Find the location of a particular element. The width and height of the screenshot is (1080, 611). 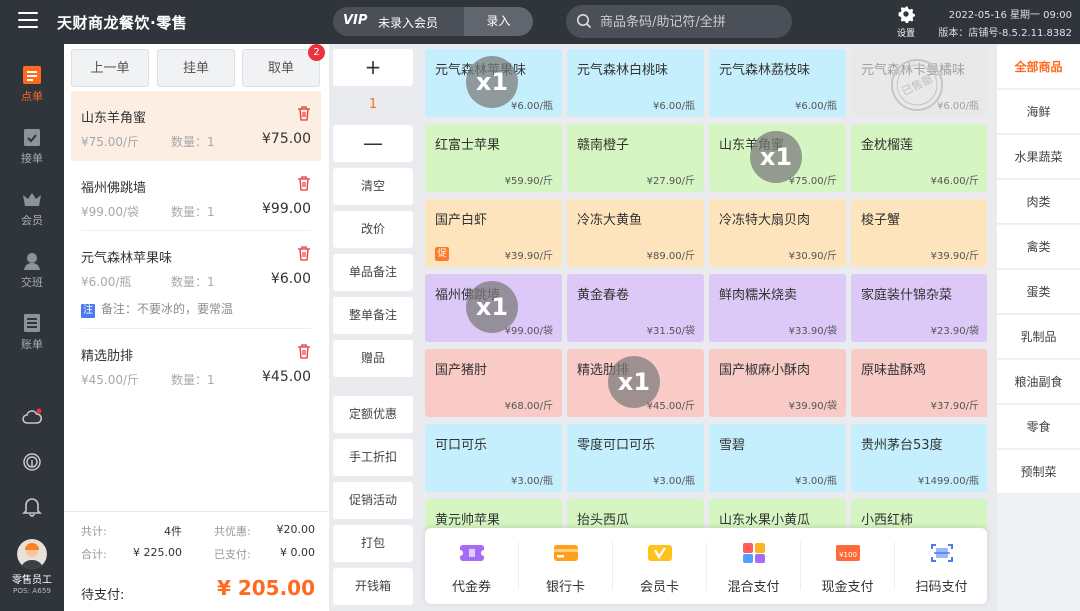

menu-icon is located at coordinates (28, 22).